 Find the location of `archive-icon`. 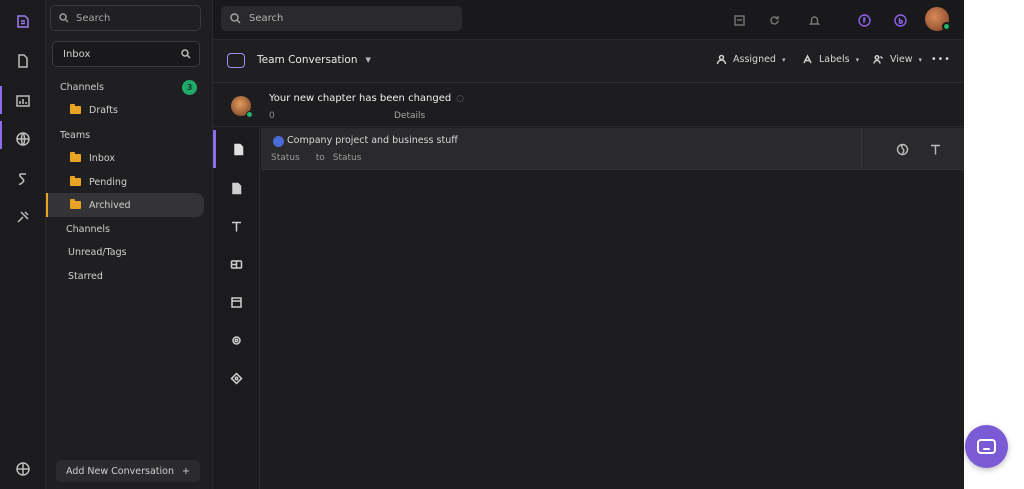

archive-icon is located at coordinates (739, 20).